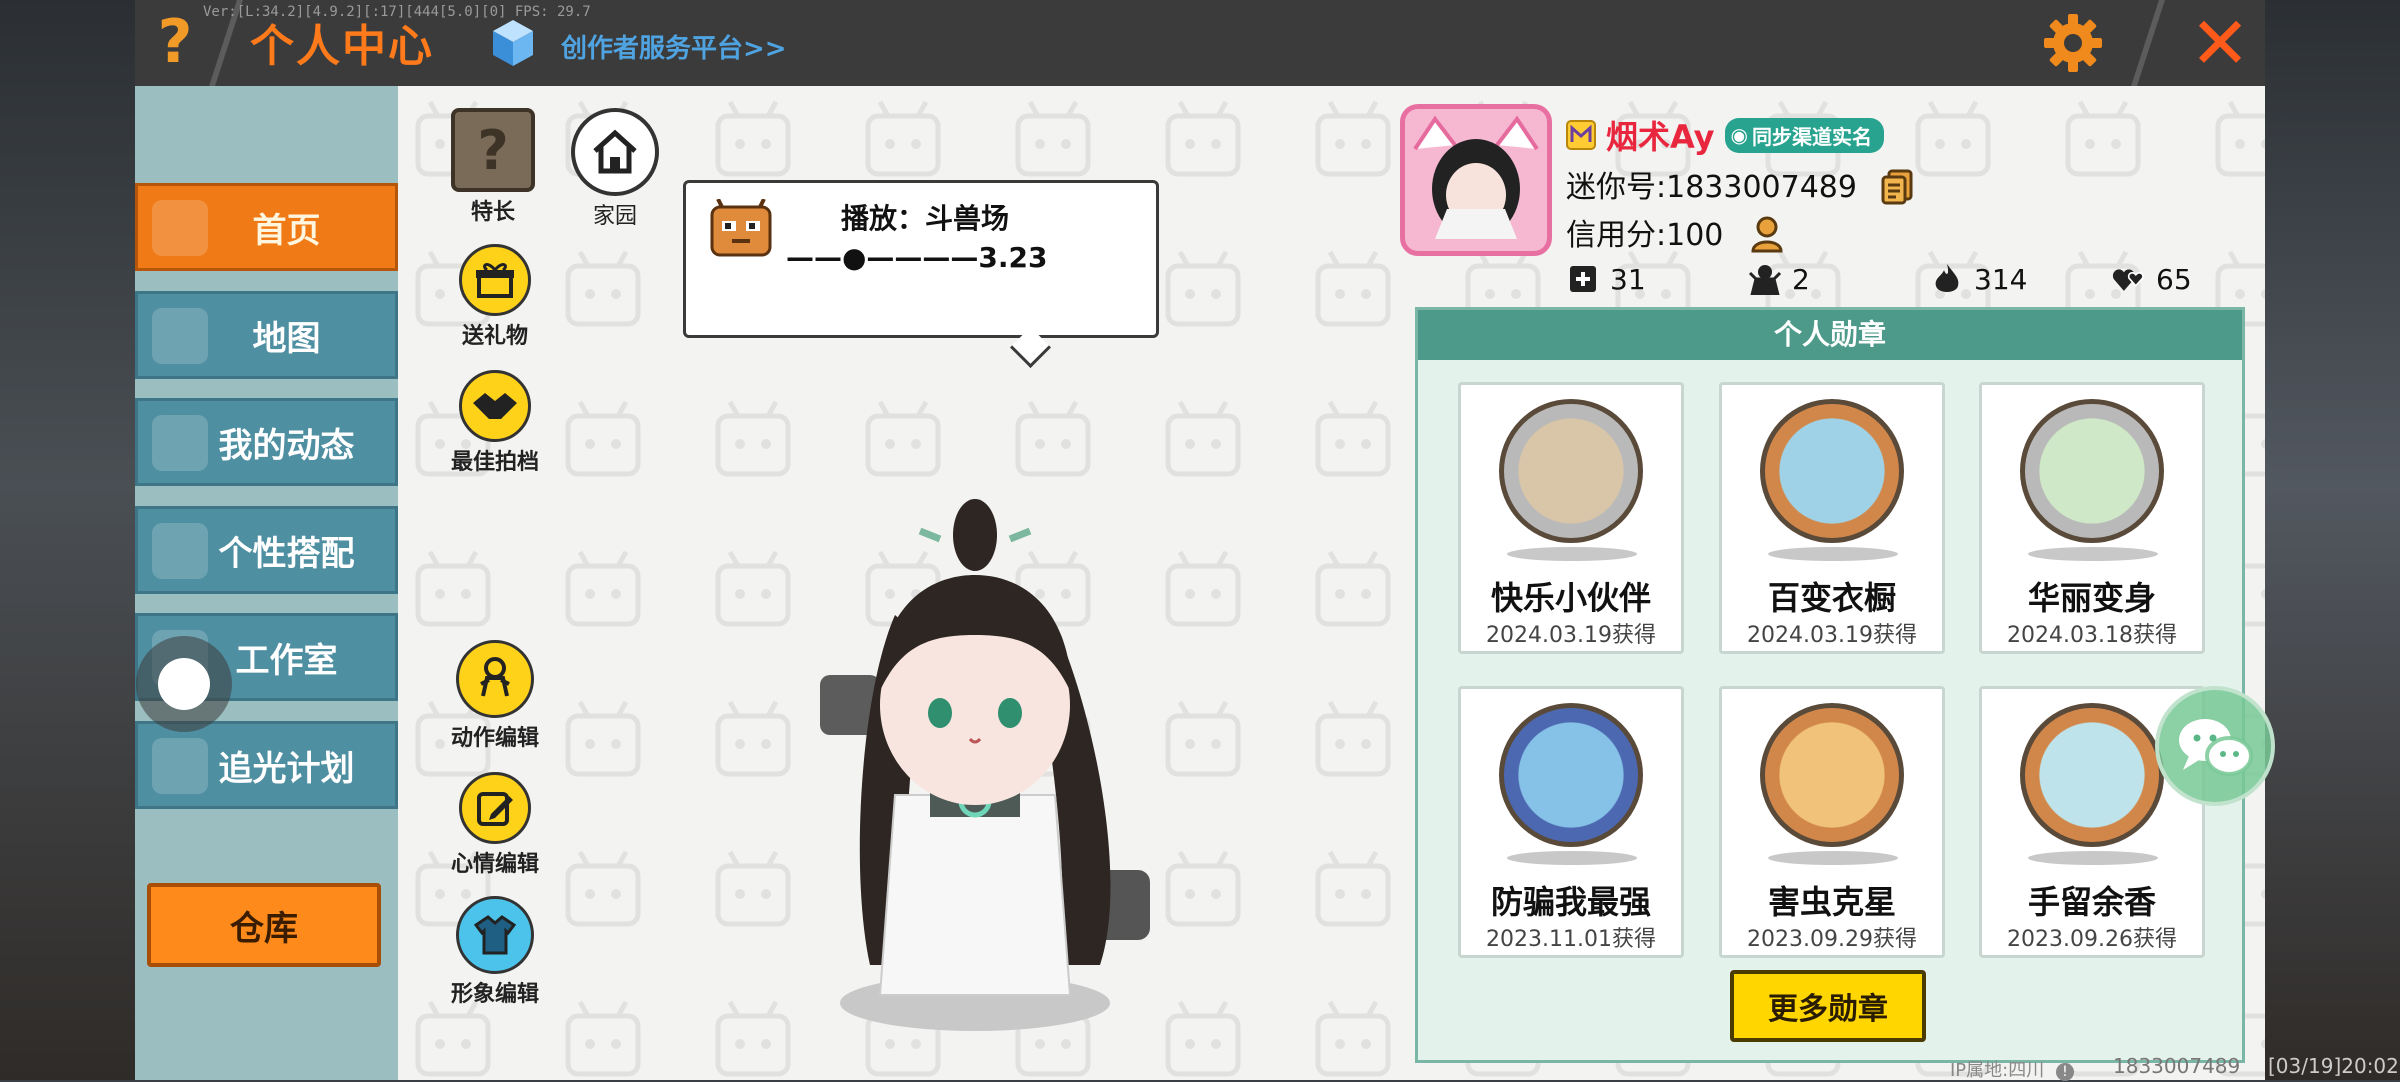  Describe the element at coordinates (1831, 902) in the screenshot. I see `medal-name: 害虫克星` at that location.